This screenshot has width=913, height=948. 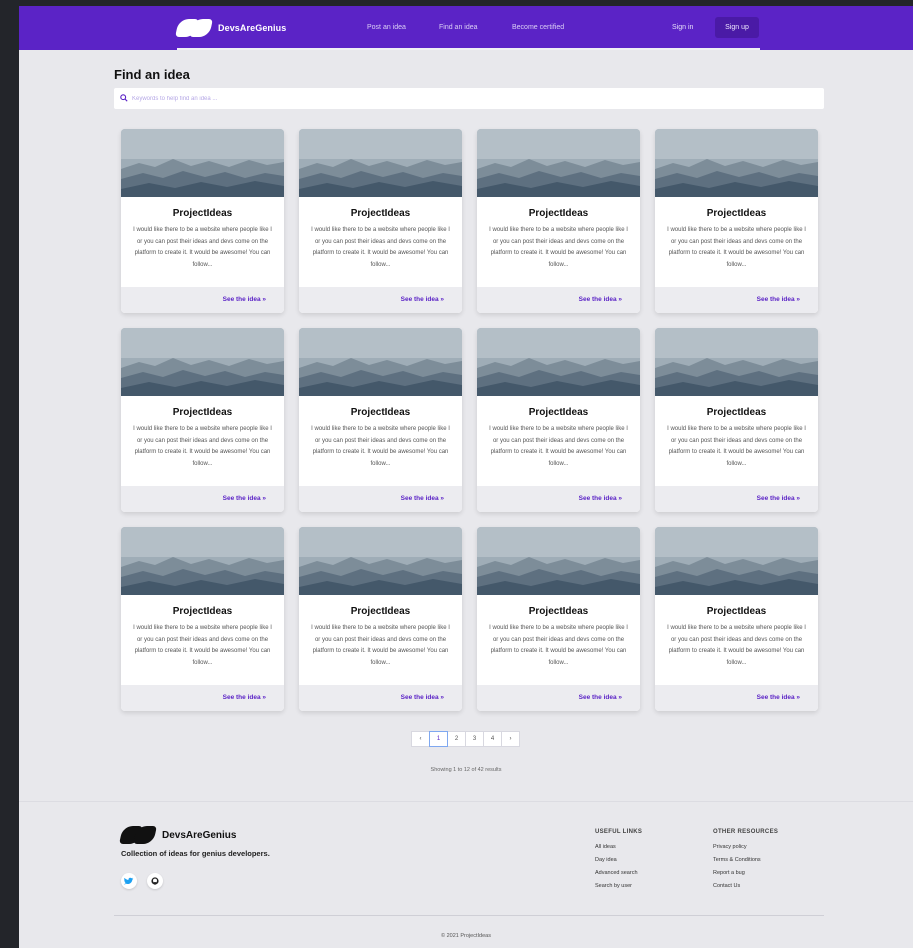 What do you see at coordinates (466, 770) in the screenshot?
I see `results-count: Showing 1 to 12 of 42 results` at bounding box center [466, 770].